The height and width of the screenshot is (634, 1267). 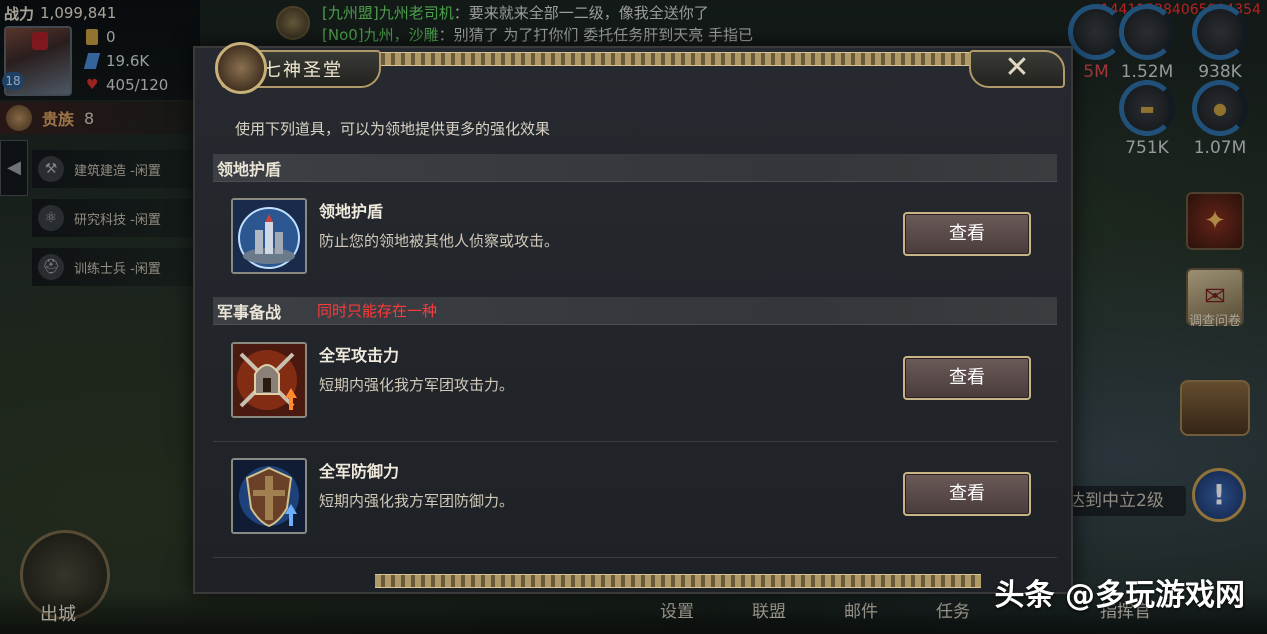 What do you see at coordinates (303, 70) in the screenshot?
I see `dialog-title: 七神圣堂` at bounding box center [303, 70].